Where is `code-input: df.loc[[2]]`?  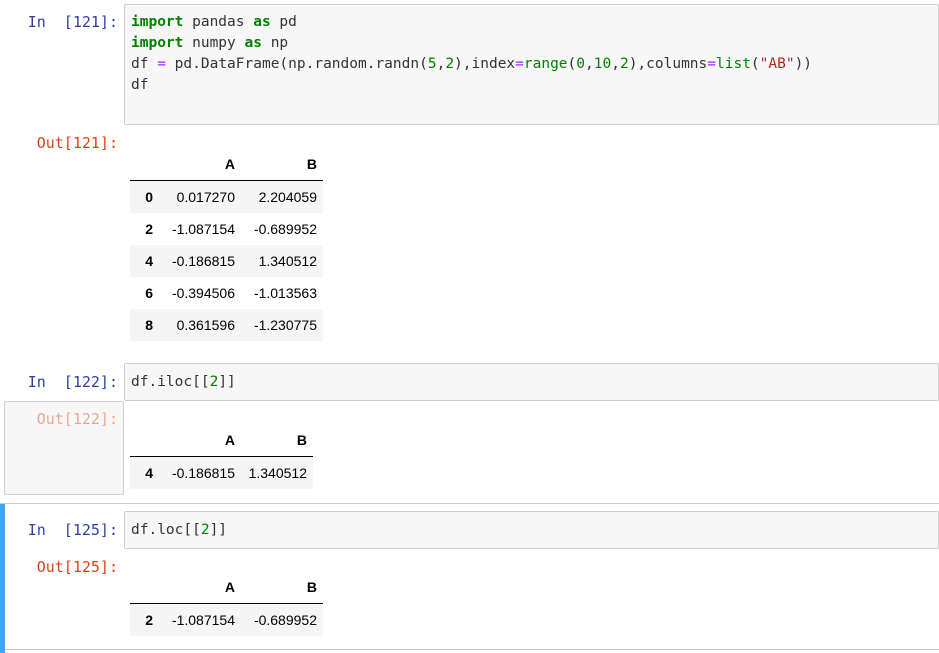 code-input: df.loc[[2]] is located at coordinates (531, 530).